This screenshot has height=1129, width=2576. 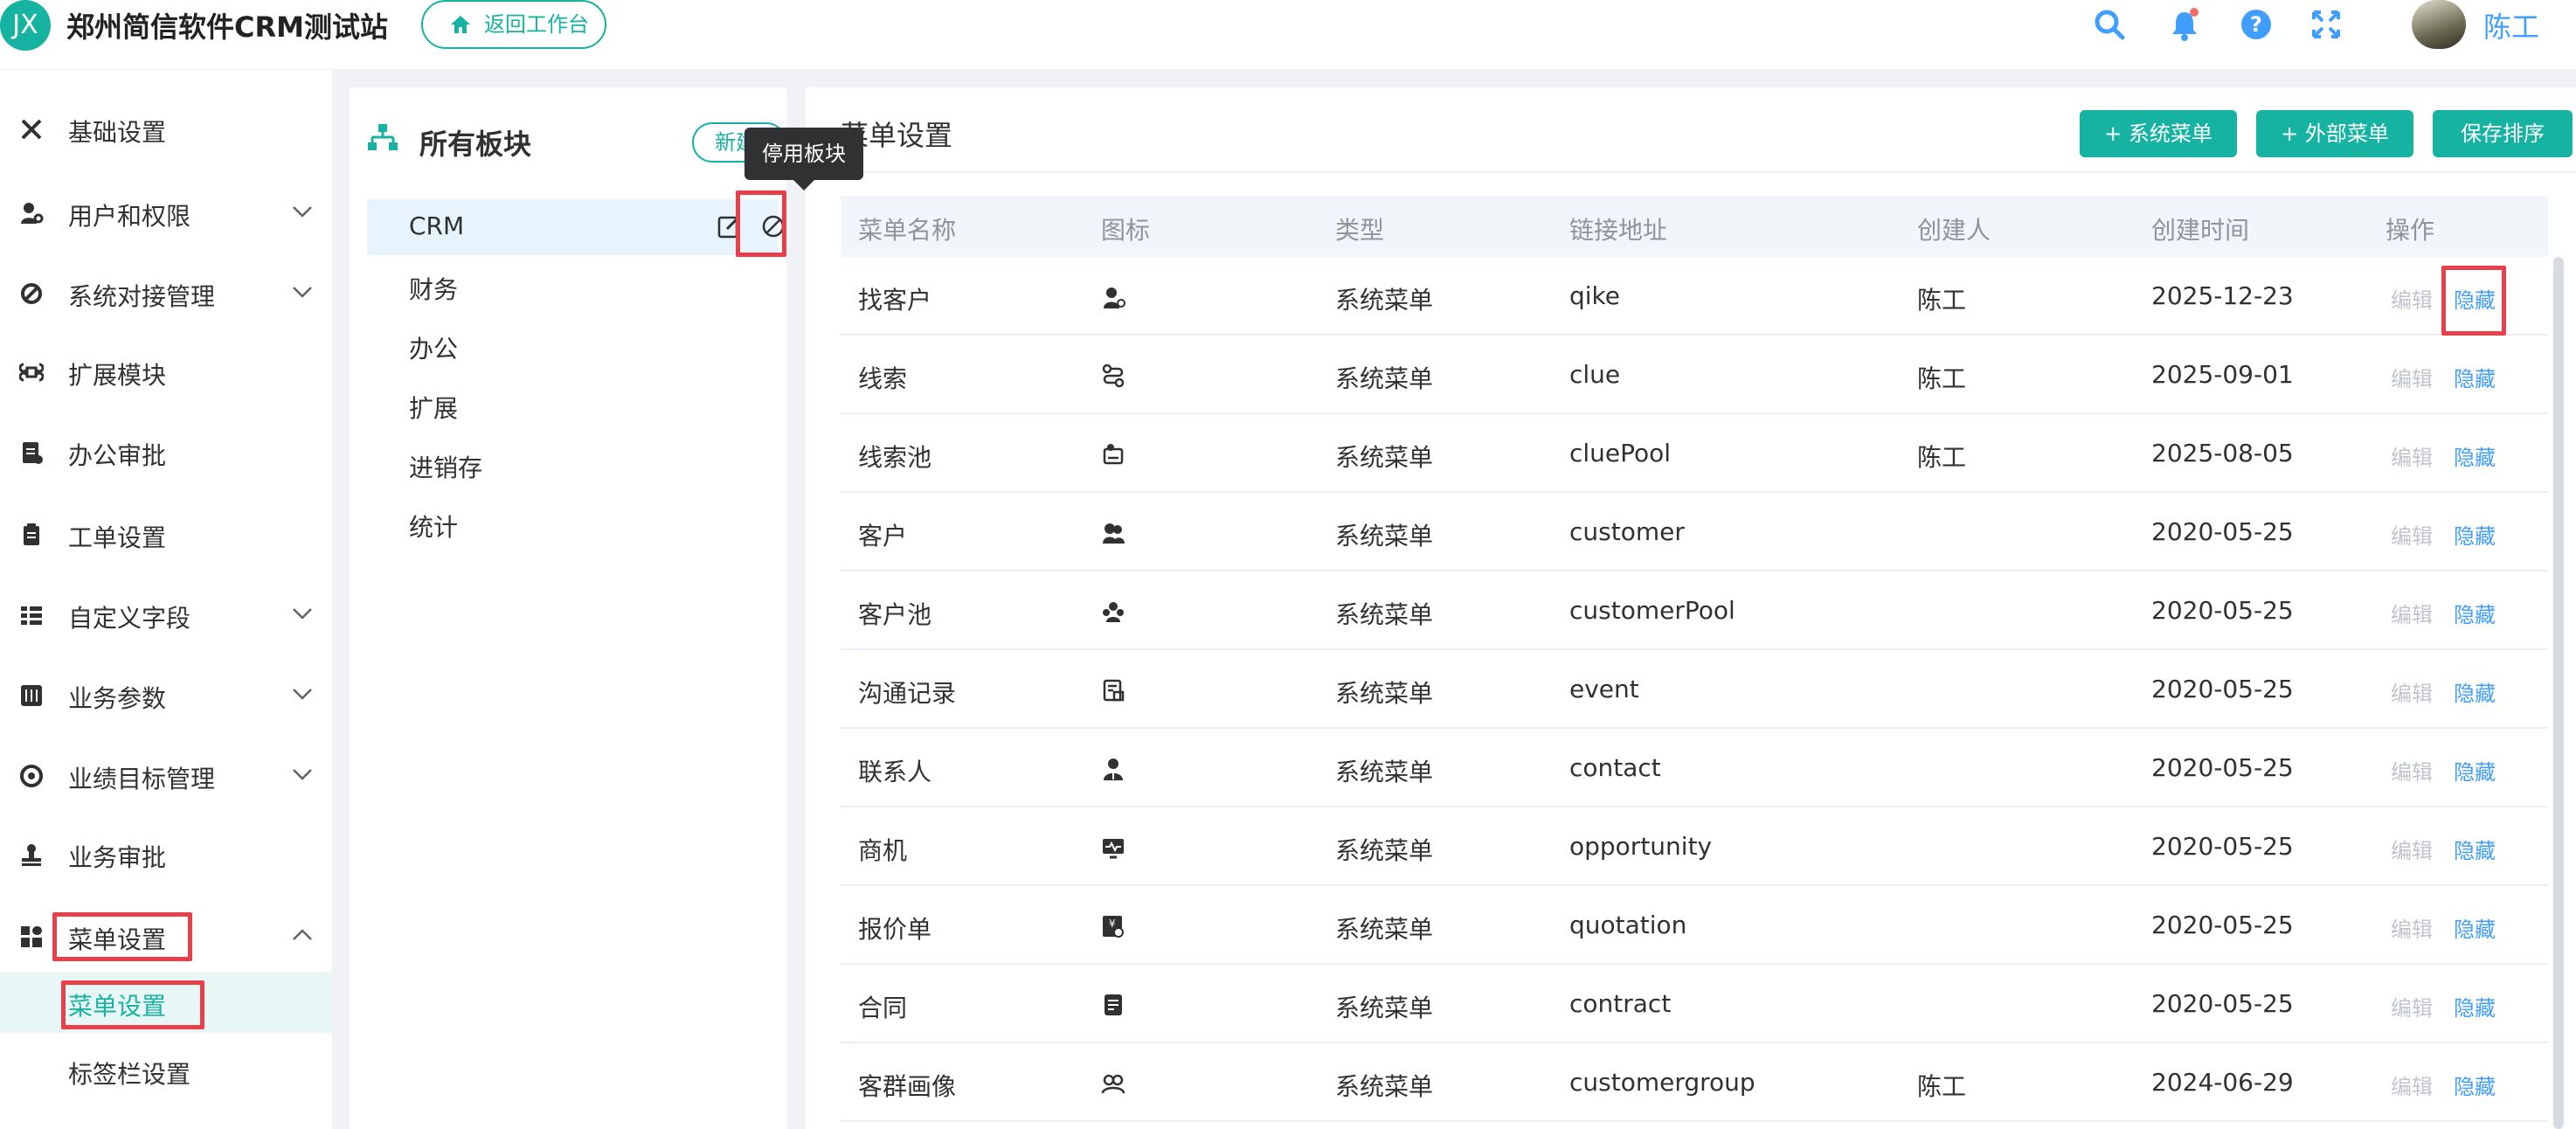 I want to click on save-order-button: 保存排序, so click(x=2503, y=133).